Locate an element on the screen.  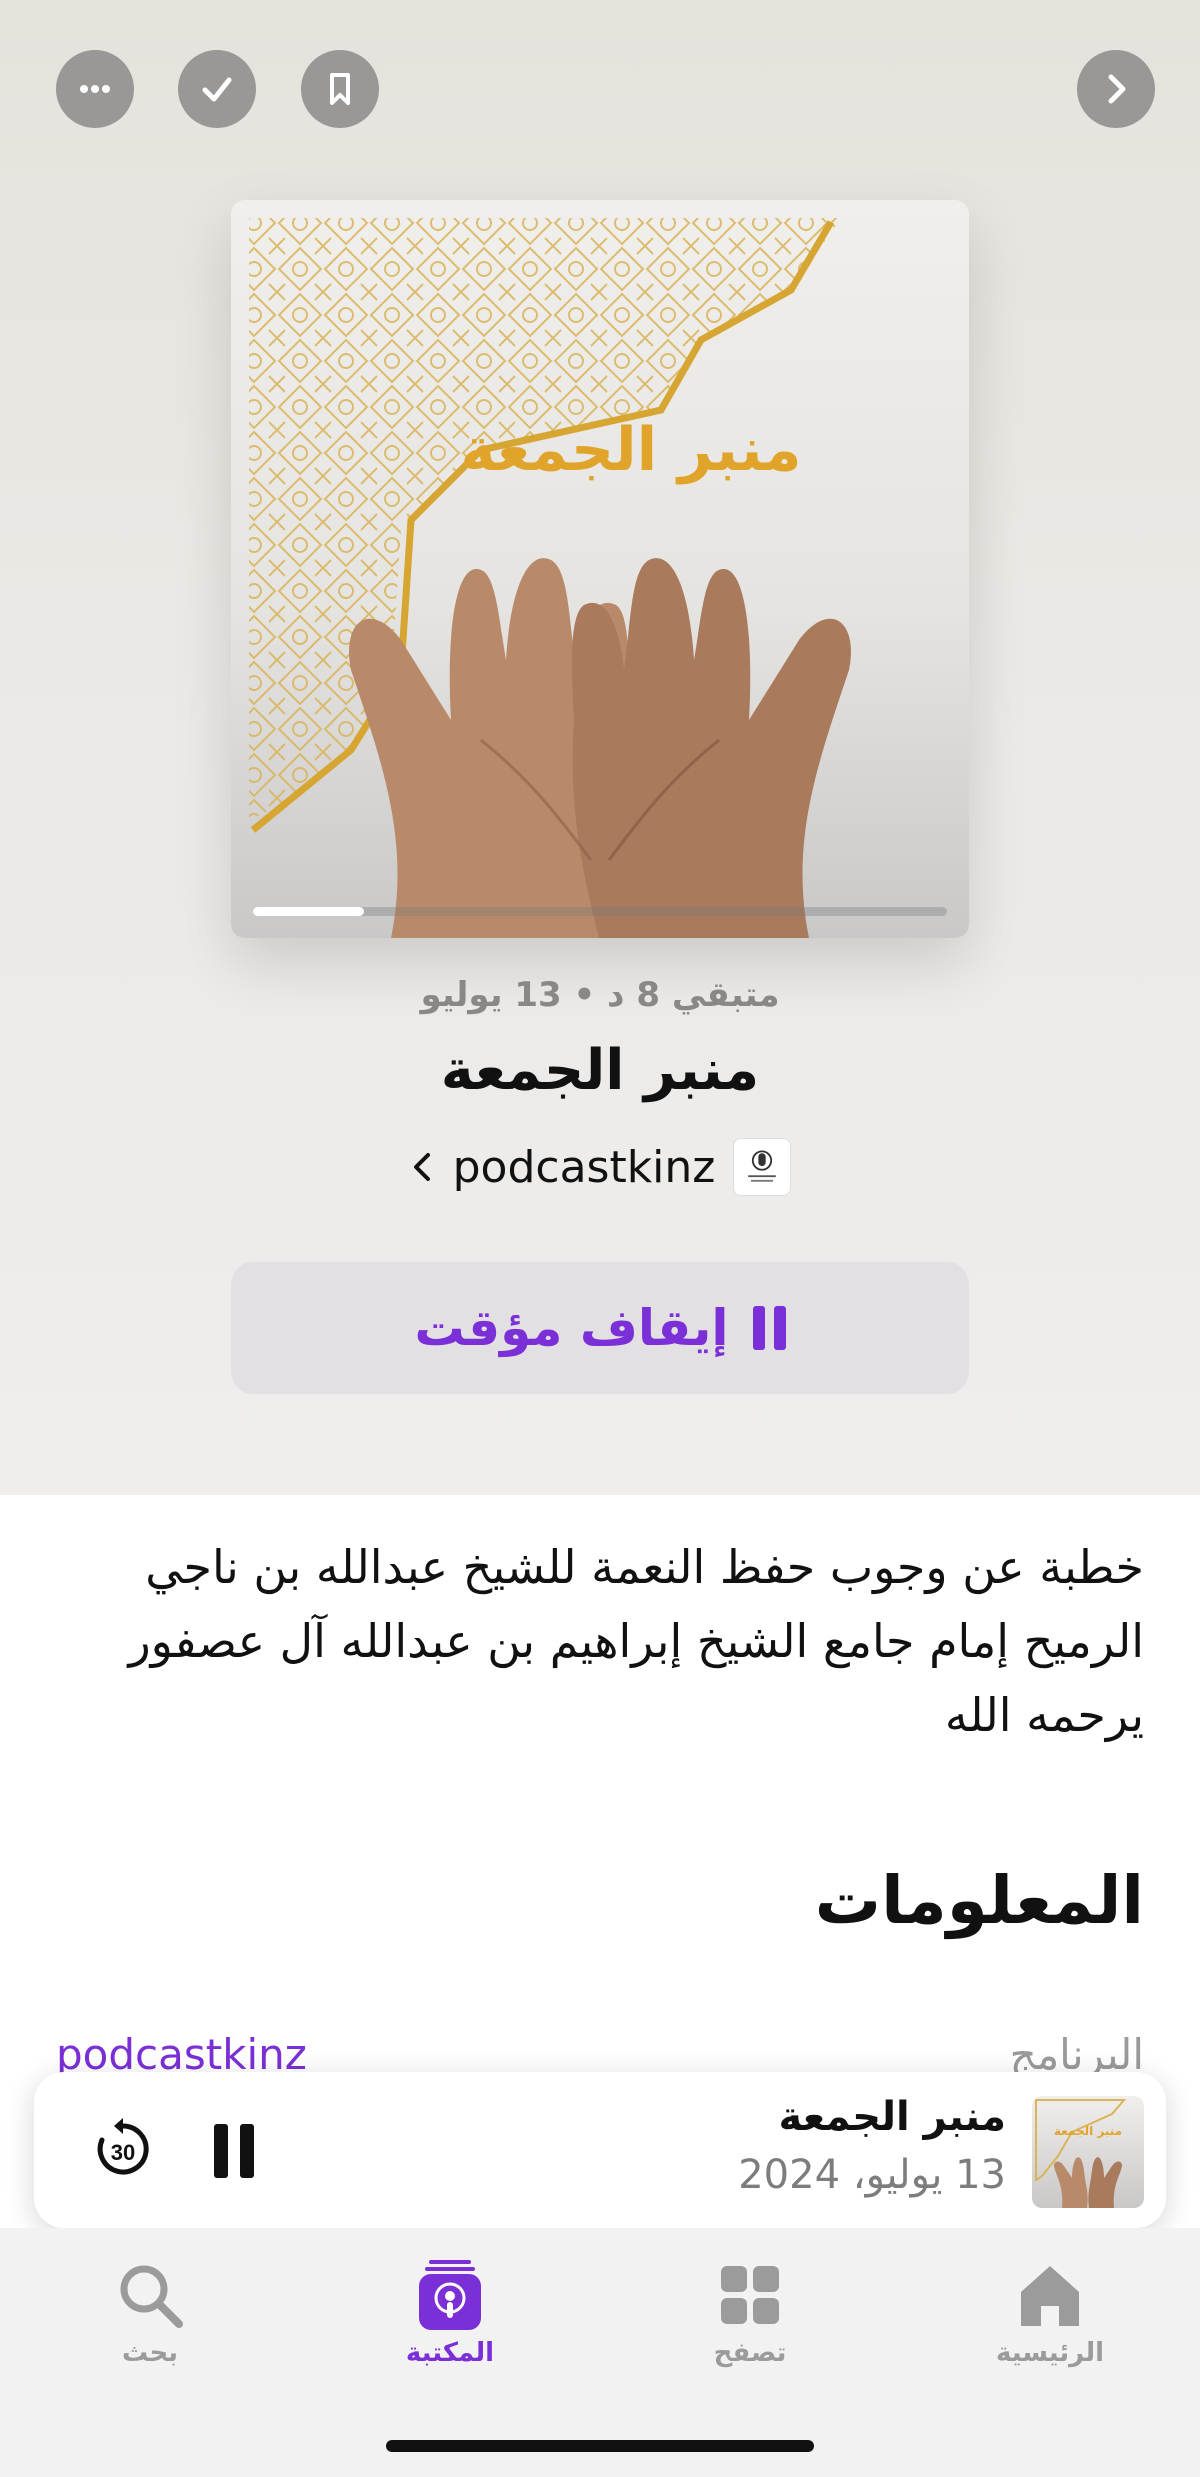
save-episode-button is located at coordinates (340, 89).